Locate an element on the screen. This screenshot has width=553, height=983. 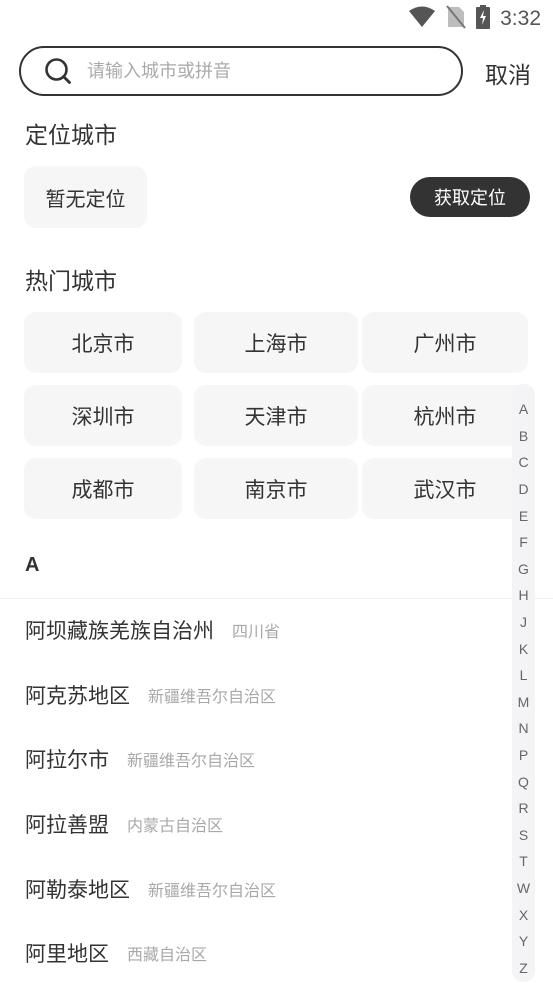
index-letter: B is located at coordinates (523, 436).